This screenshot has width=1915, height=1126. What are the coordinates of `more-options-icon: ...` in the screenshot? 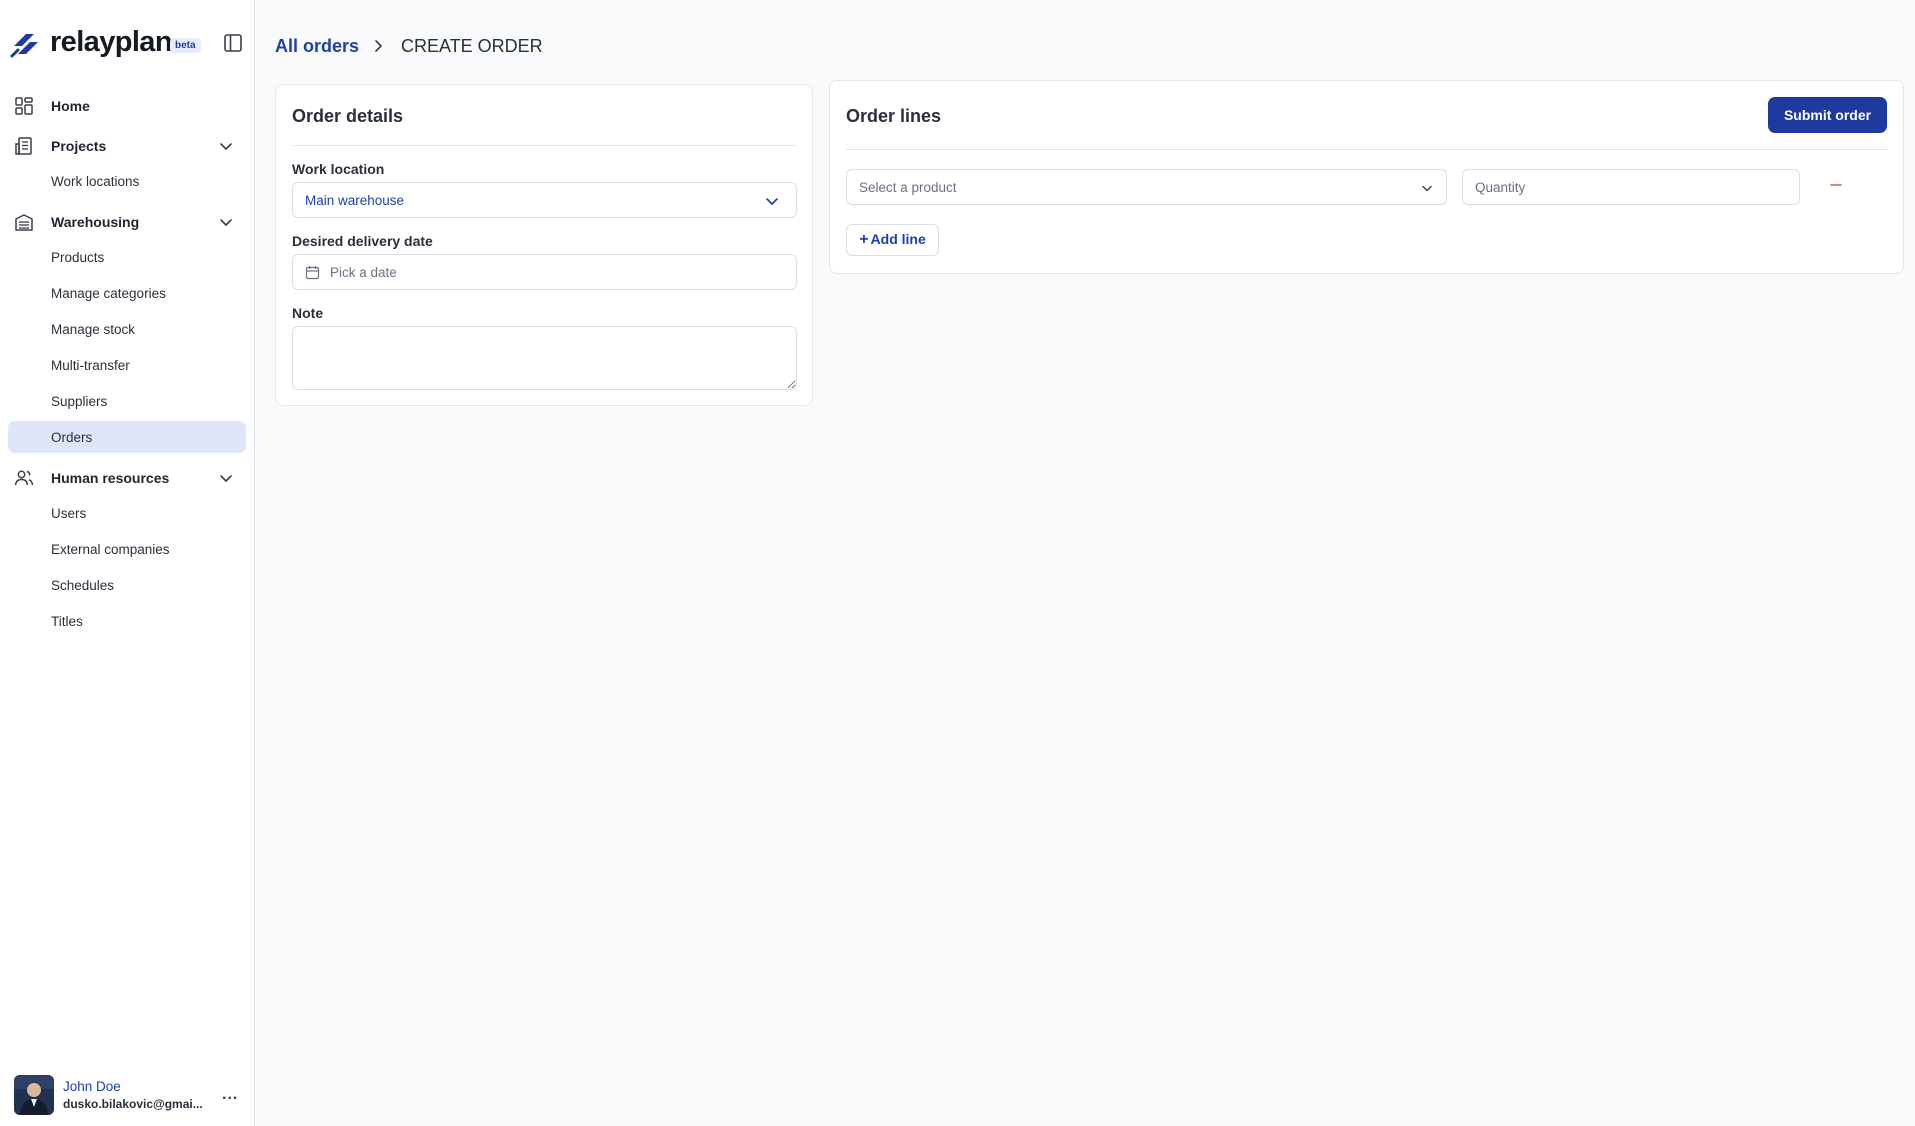 It's located at (230, 1095).